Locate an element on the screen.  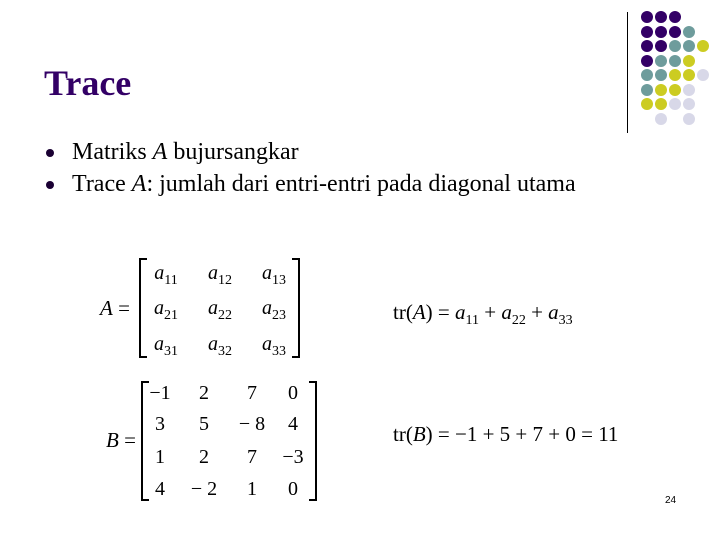
decorative-divider-line is located at coordinates (627, 72).